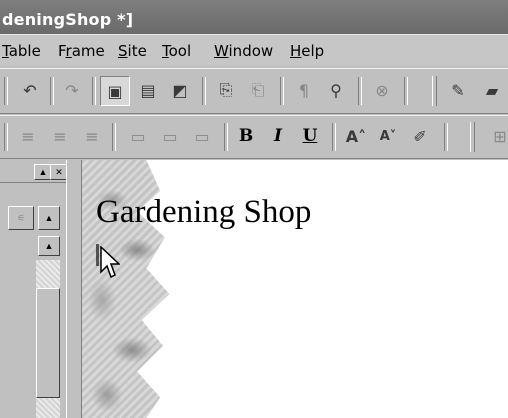 The height and width of the screenshot is (418, 508). I want to click on align-bottom-icon: ▭, so click(202, 136).